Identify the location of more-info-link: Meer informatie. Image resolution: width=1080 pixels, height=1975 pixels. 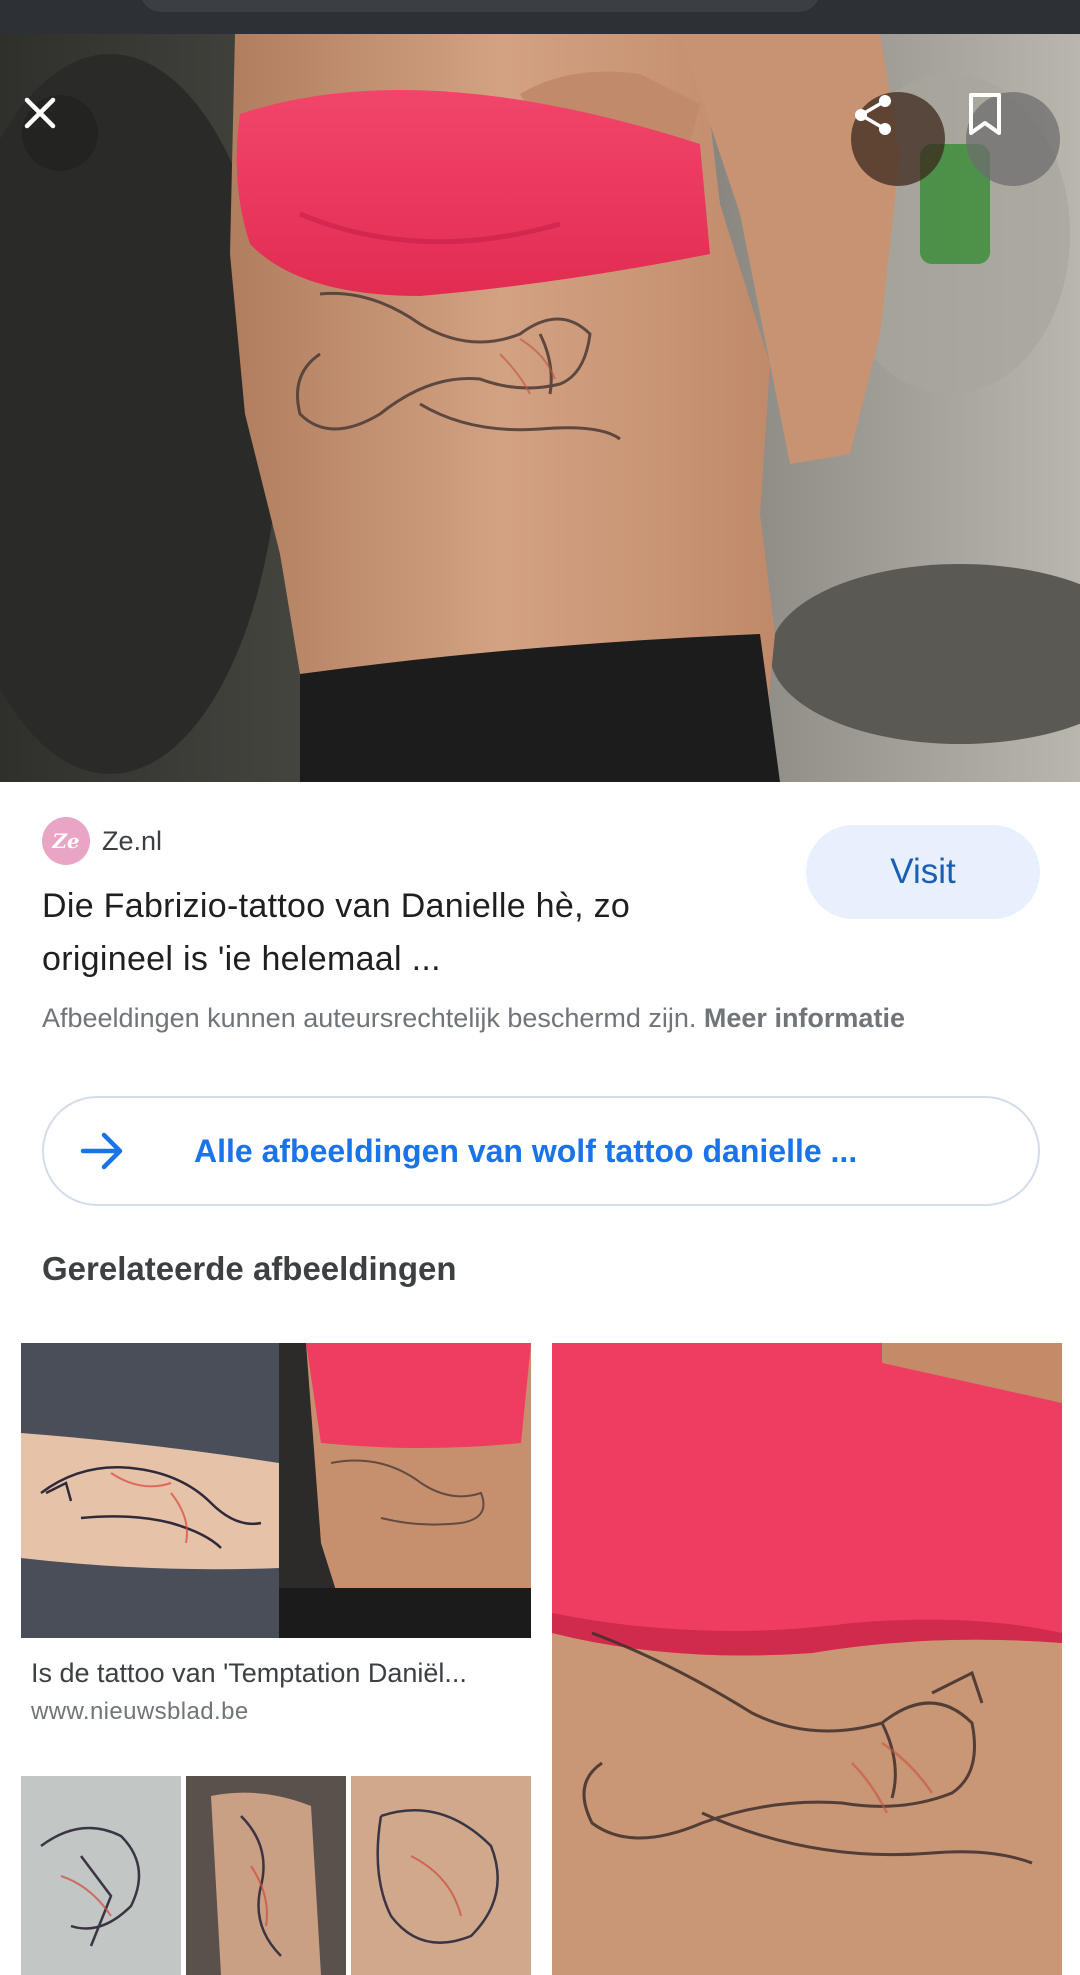
(804, 1018).